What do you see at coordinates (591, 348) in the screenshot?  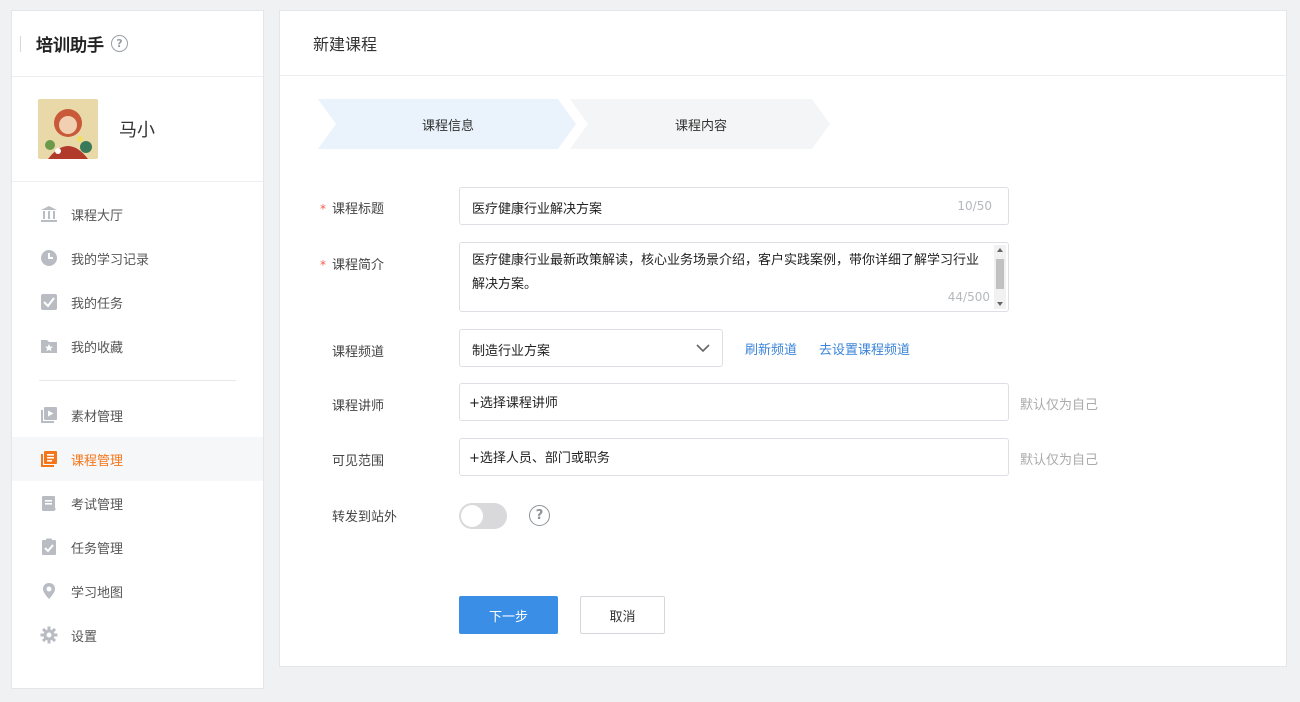 I see `channel-select: 制造行业方案` at bounding box center [591, 348].